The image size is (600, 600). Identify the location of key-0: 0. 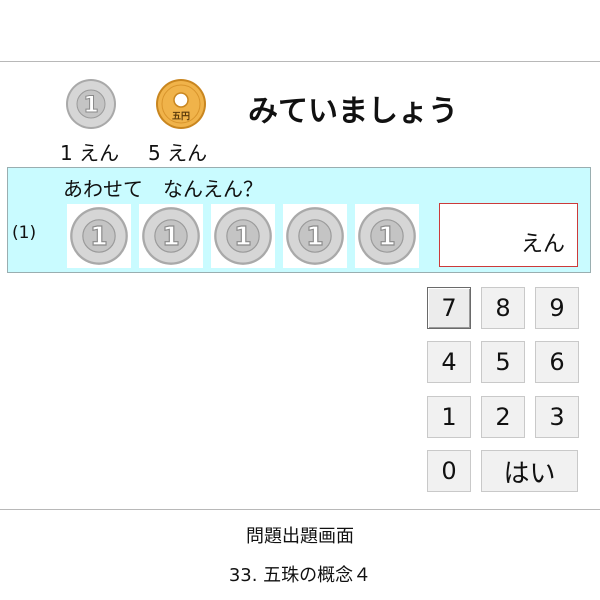
(449, 471).